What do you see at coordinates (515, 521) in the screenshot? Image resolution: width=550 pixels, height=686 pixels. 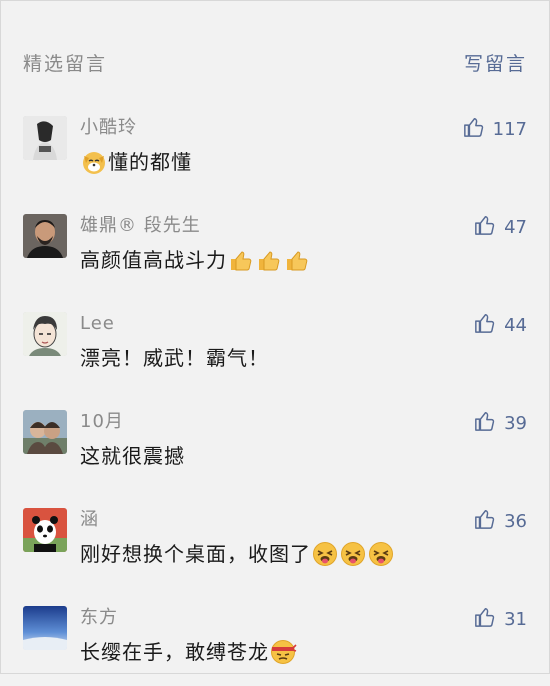 I see `like-count: 36` at bounding box center [515, 521].